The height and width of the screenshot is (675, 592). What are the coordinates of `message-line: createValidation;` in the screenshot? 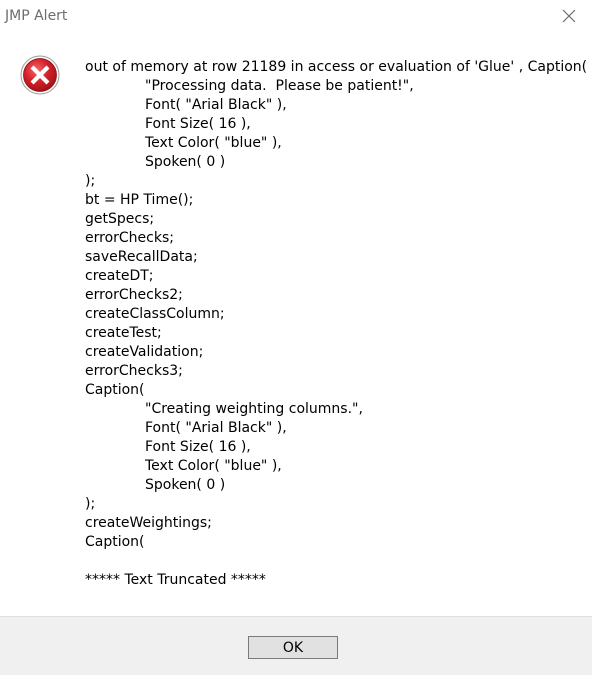 It's located at (144, 352).